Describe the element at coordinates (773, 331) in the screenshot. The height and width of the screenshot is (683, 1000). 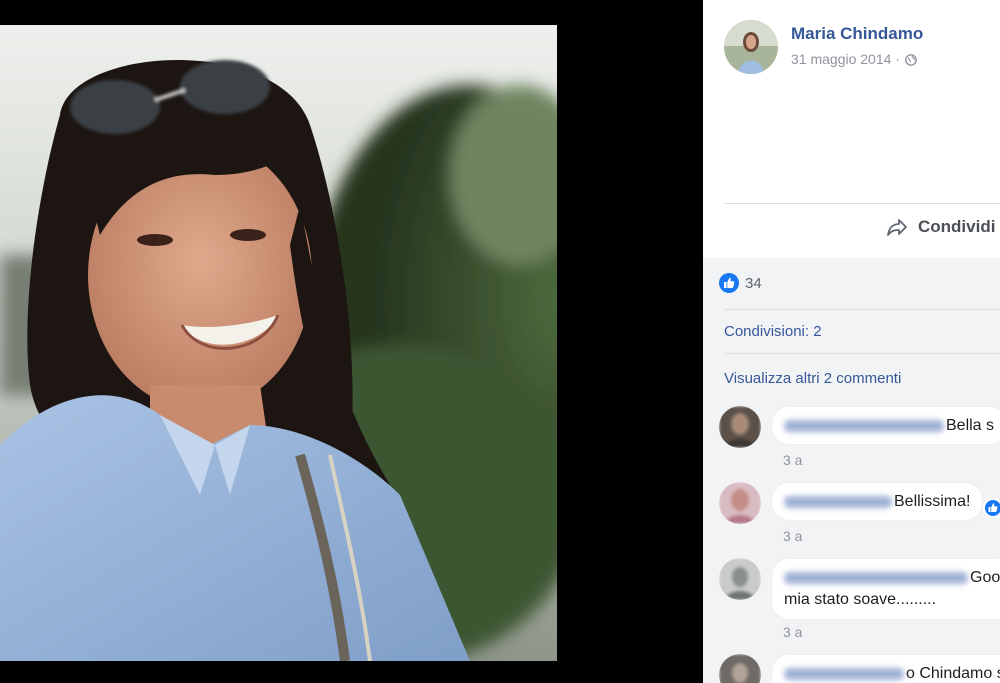
I see `shares-count-link: Condivisioni: 2` at that location.